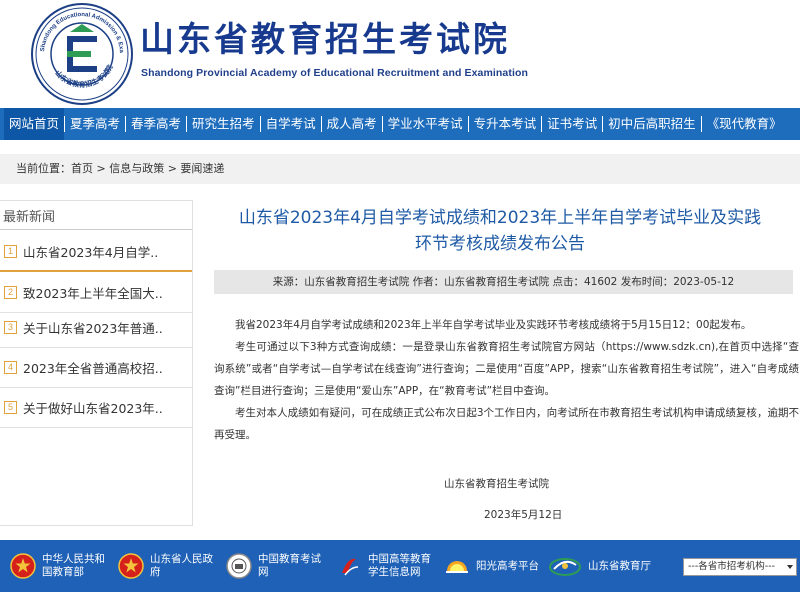 The height and width of the screenshot is (592, 800). What do you see at coordinates (73, 559) in the screenshot?
I see `footer-link-label: 中华人民共和` at bounding box center [73, 559].